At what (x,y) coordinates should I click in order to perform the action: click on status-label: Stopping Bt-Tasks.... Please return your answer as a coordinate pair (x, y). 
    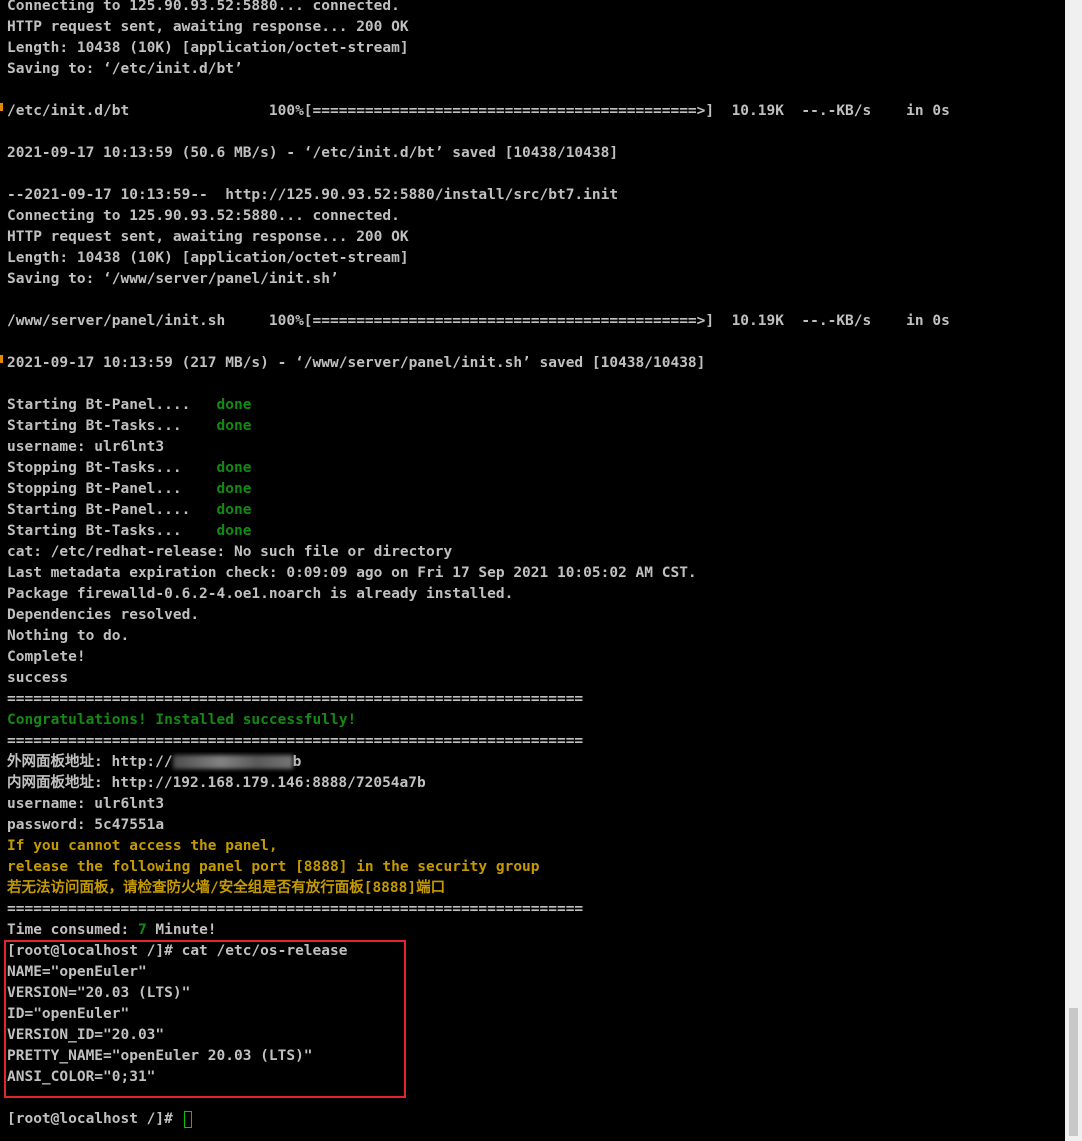
    Looking at the image, I should click on (112, 468).